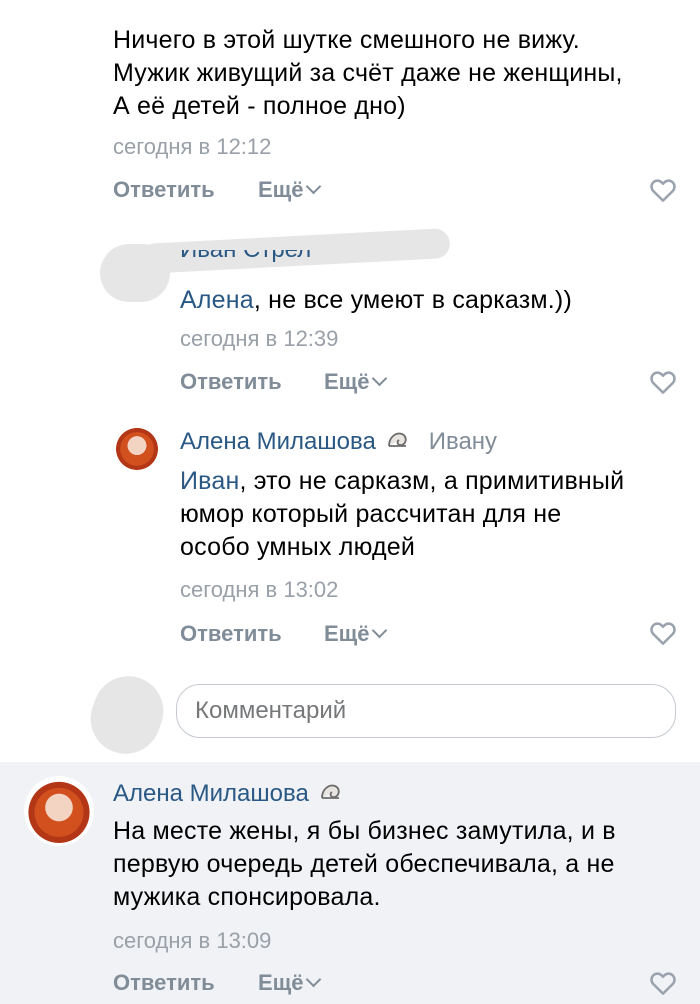 This screenshot has width=700, height=1004. Describe the element at coordinates (347, 633) in the screenshot. I see `comment-3-more-label: Ещё` at that location.